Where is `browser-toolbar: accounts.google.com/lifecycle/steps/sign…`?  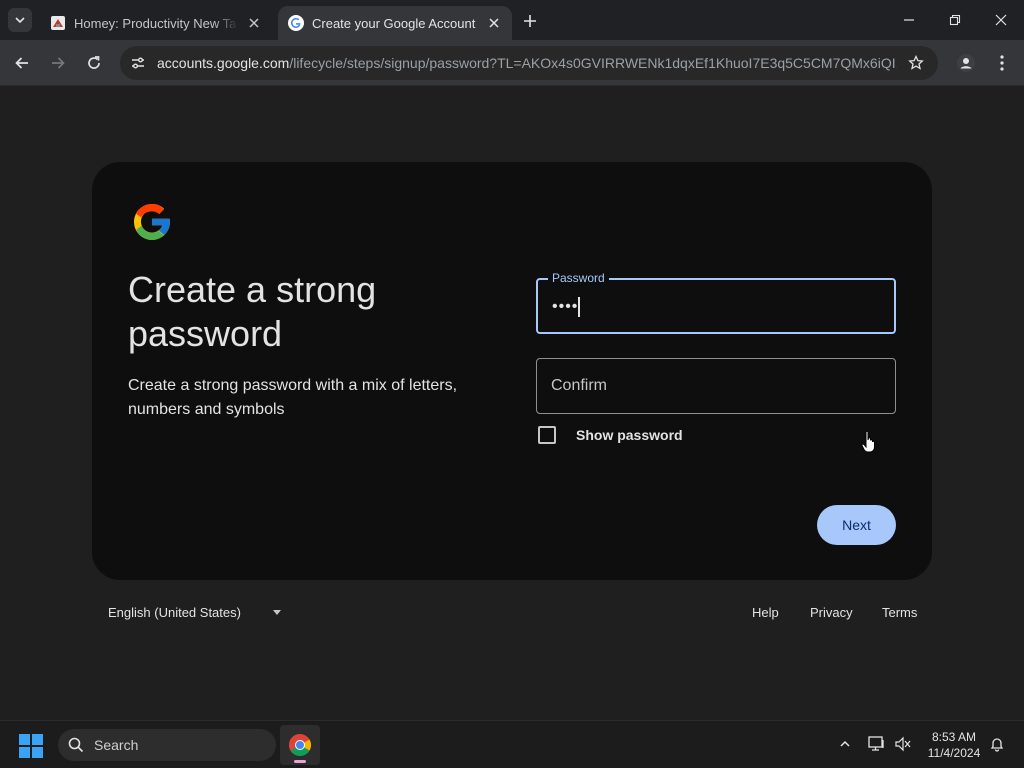 browser-toolbar: accounts.google.com/lifecycle/steps/sign… is located at coordinates (512, 63).